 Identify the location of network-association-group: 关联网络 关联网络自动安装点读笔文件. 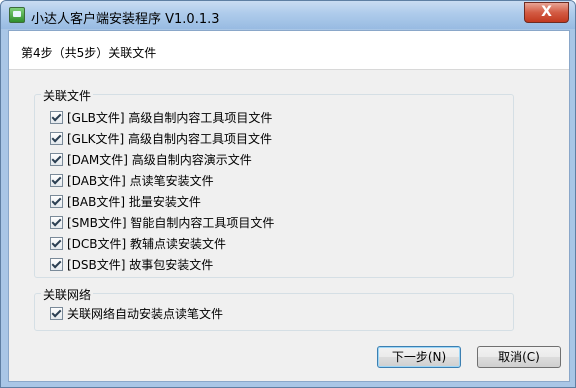
(274, 308).